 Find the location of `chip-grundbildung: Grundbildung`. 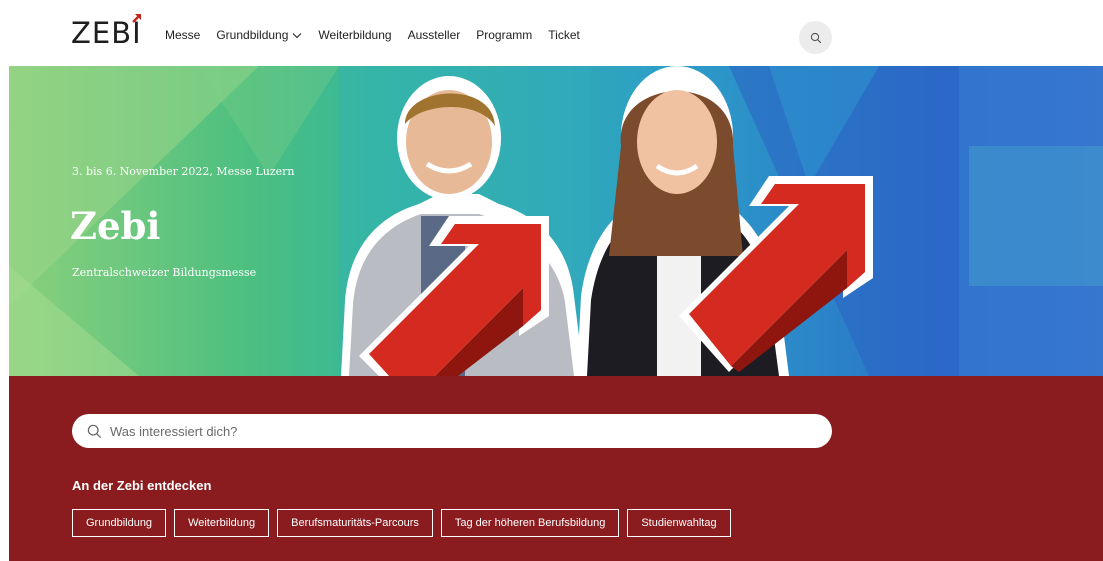

chip-grundbildung: Grundbildung is located at coordinates (119, 523).